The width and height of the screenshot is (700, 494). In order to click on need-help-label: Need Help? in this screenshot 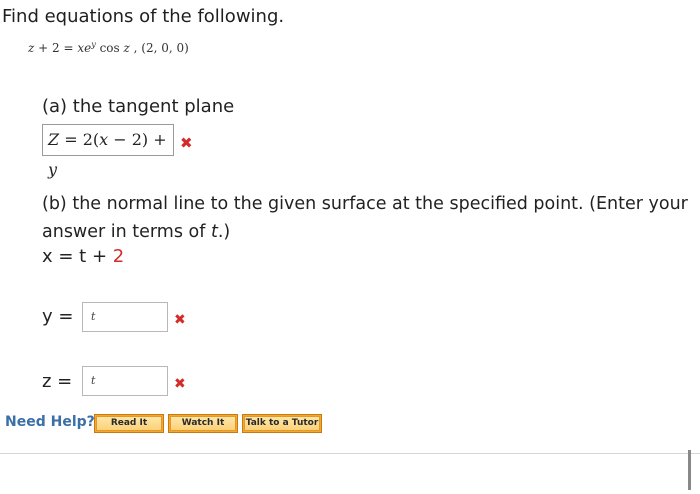, I will do `click(50, 422)`.